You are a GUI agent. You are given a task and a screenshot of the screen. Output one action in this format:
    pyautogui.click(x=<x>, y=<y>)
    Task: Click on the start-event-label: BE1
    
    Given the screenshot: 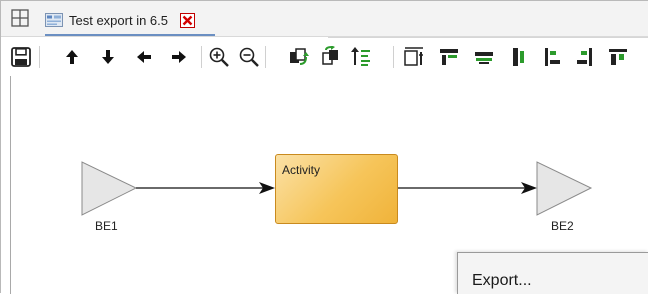 What is the action you would take?
    pyautogui.click(x=106, y=226)
    